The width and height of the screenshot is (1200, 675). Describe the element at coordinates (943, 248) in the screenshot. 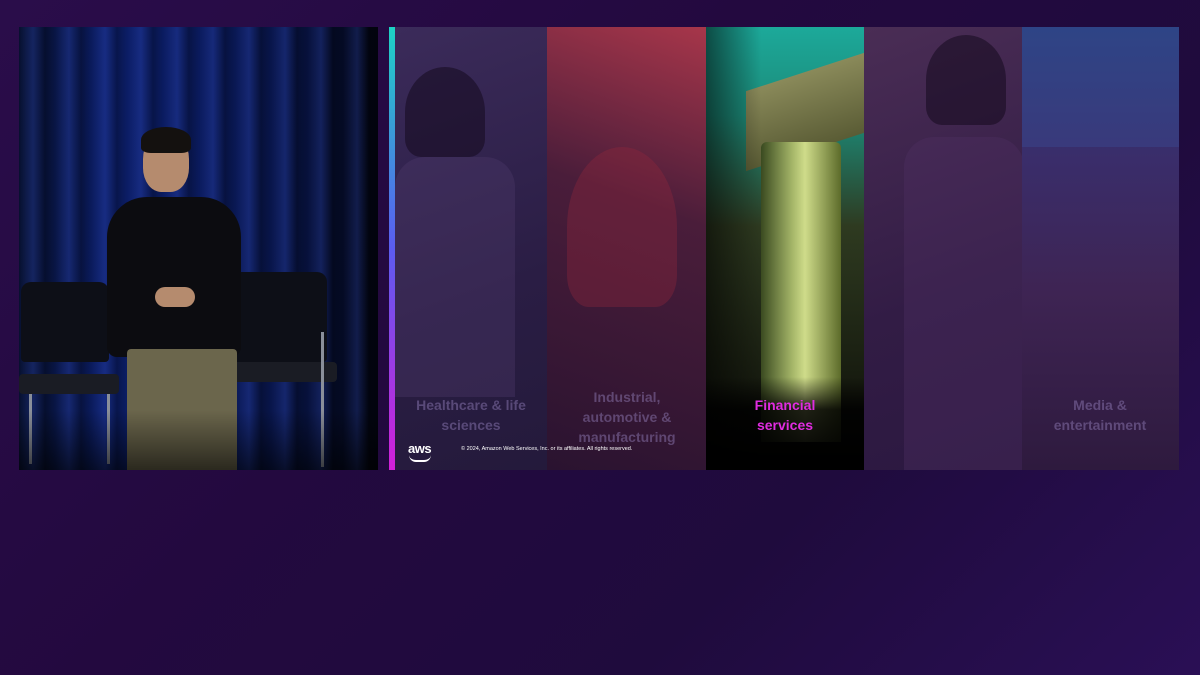

I see `industry-panel-telecom` at that location.